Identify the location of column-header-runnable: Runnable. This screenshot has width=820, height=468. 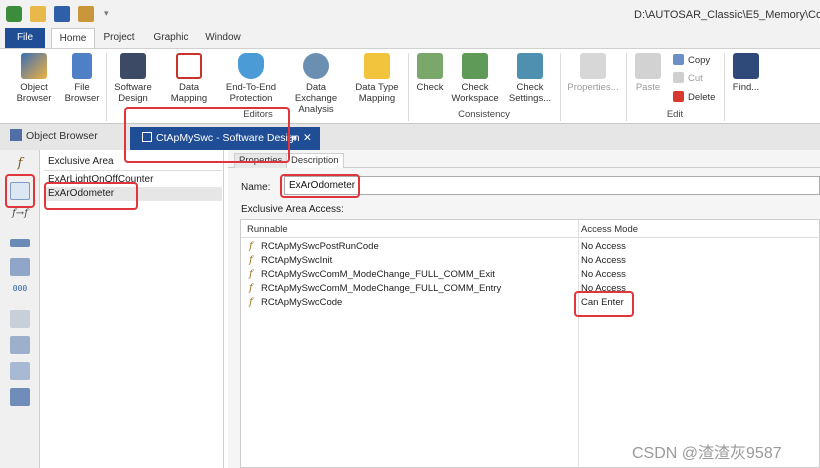
(267, 229).